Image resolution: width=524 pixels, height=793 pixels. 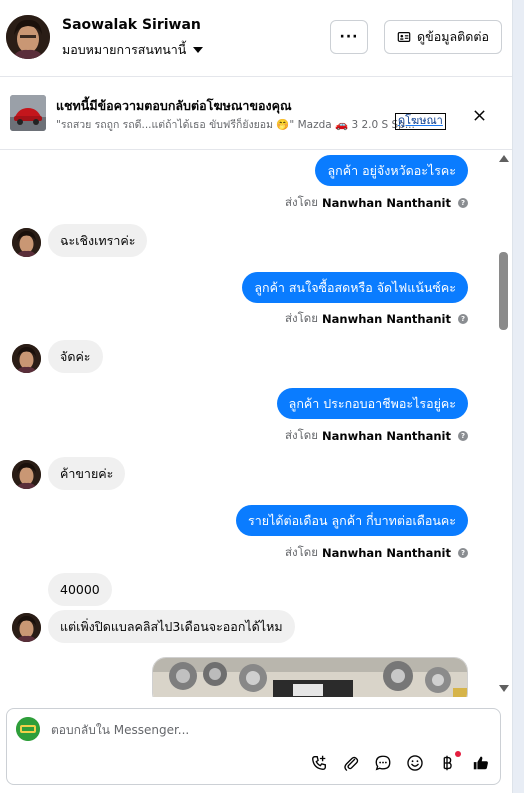 What do you see at coordinates (458, 754) in the screenshot?
I see `notification-dot` at bounding box center [458, 754].